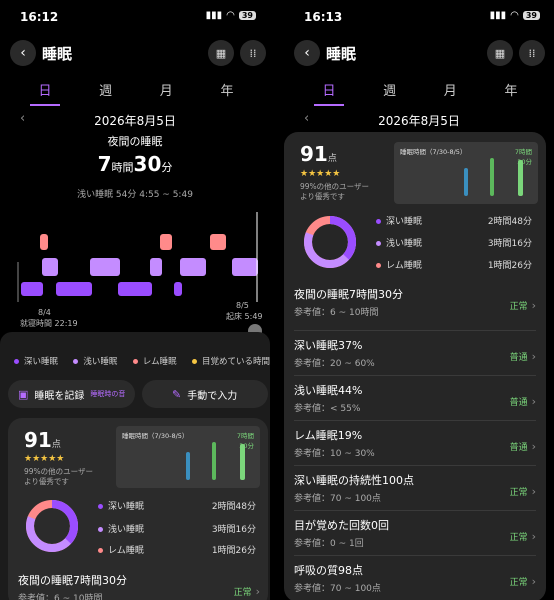 The width and height of the screenshot is (554, 600). What do you see at coordinates (49, 323) in the screenshot?
I see `bedtime-label: 就寝時間 22:19` at bounding box center [49, 323].